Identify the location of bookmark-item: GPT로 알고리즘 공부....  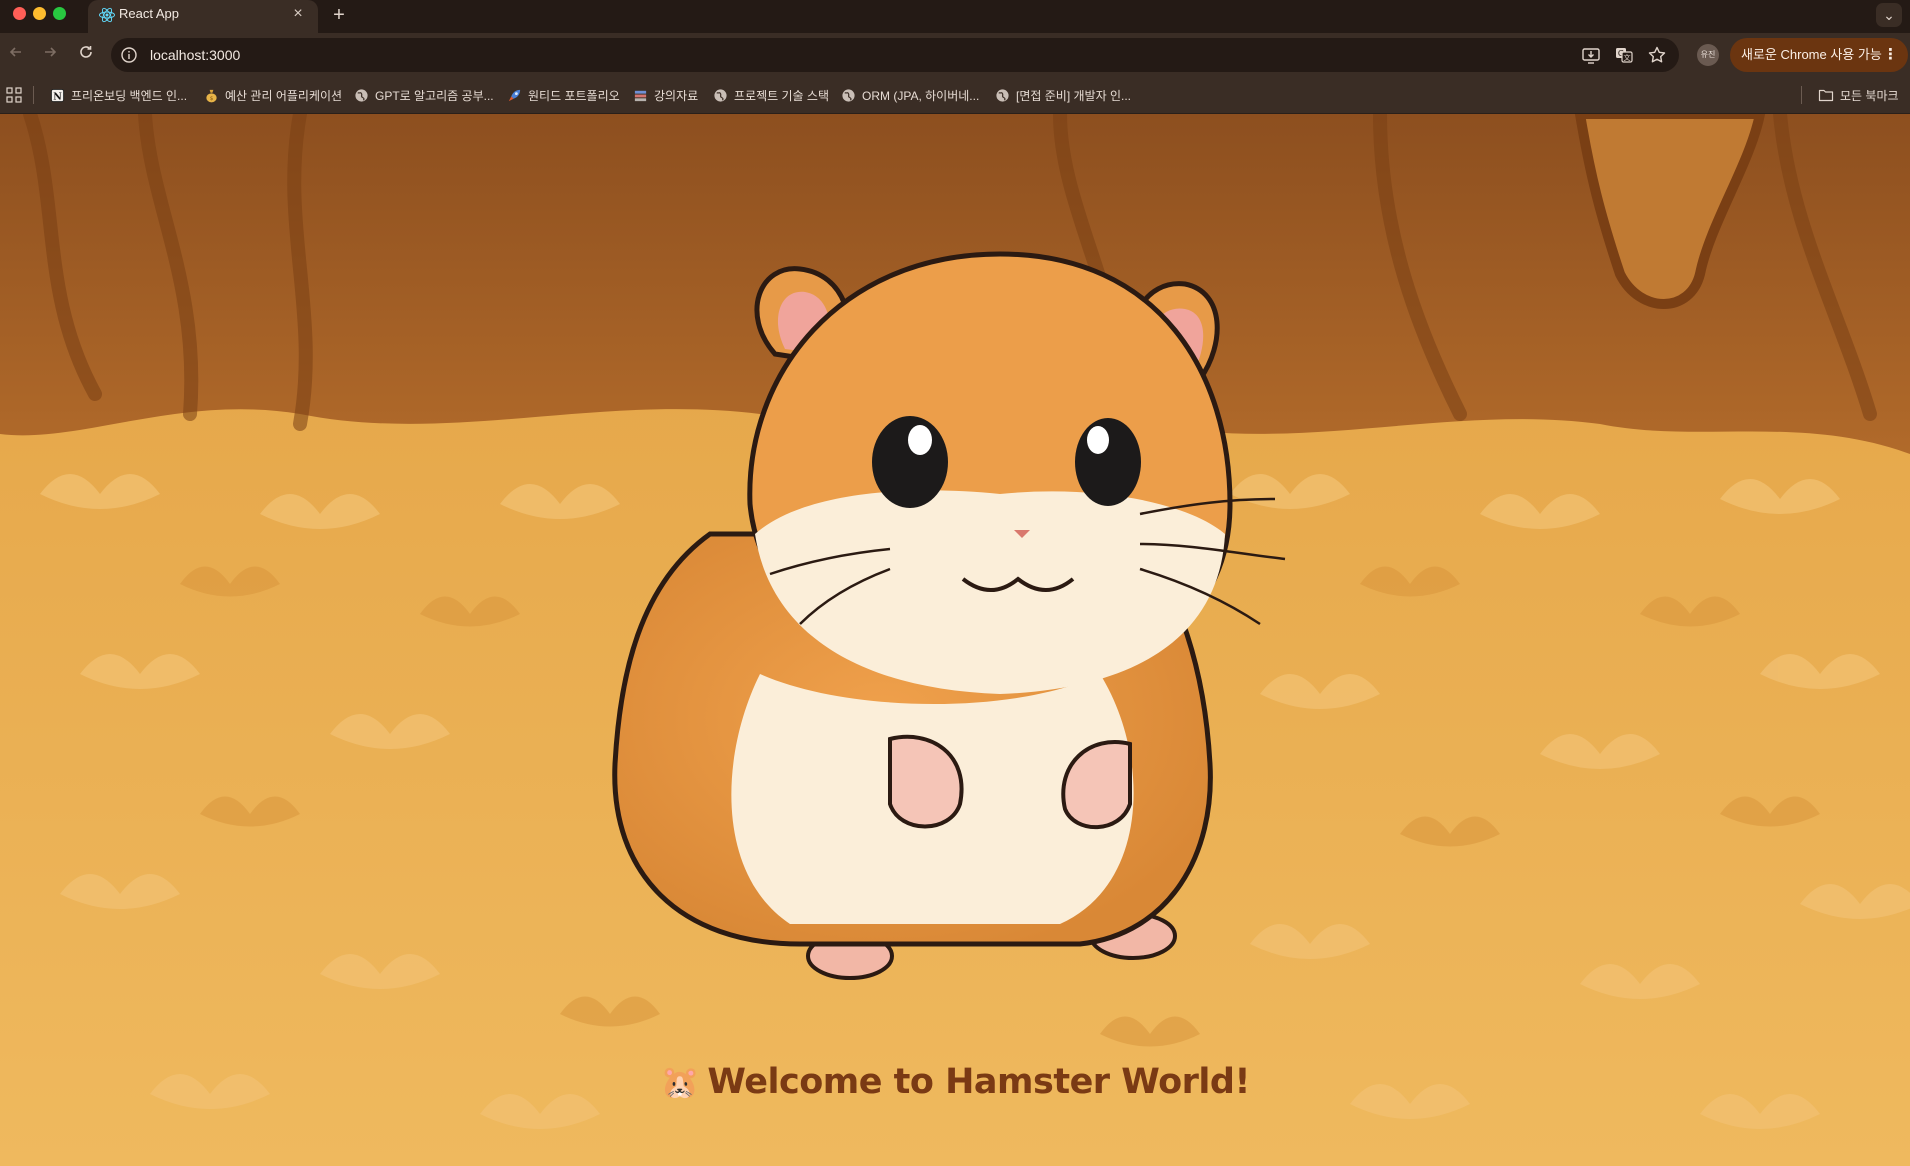
(424, 95).